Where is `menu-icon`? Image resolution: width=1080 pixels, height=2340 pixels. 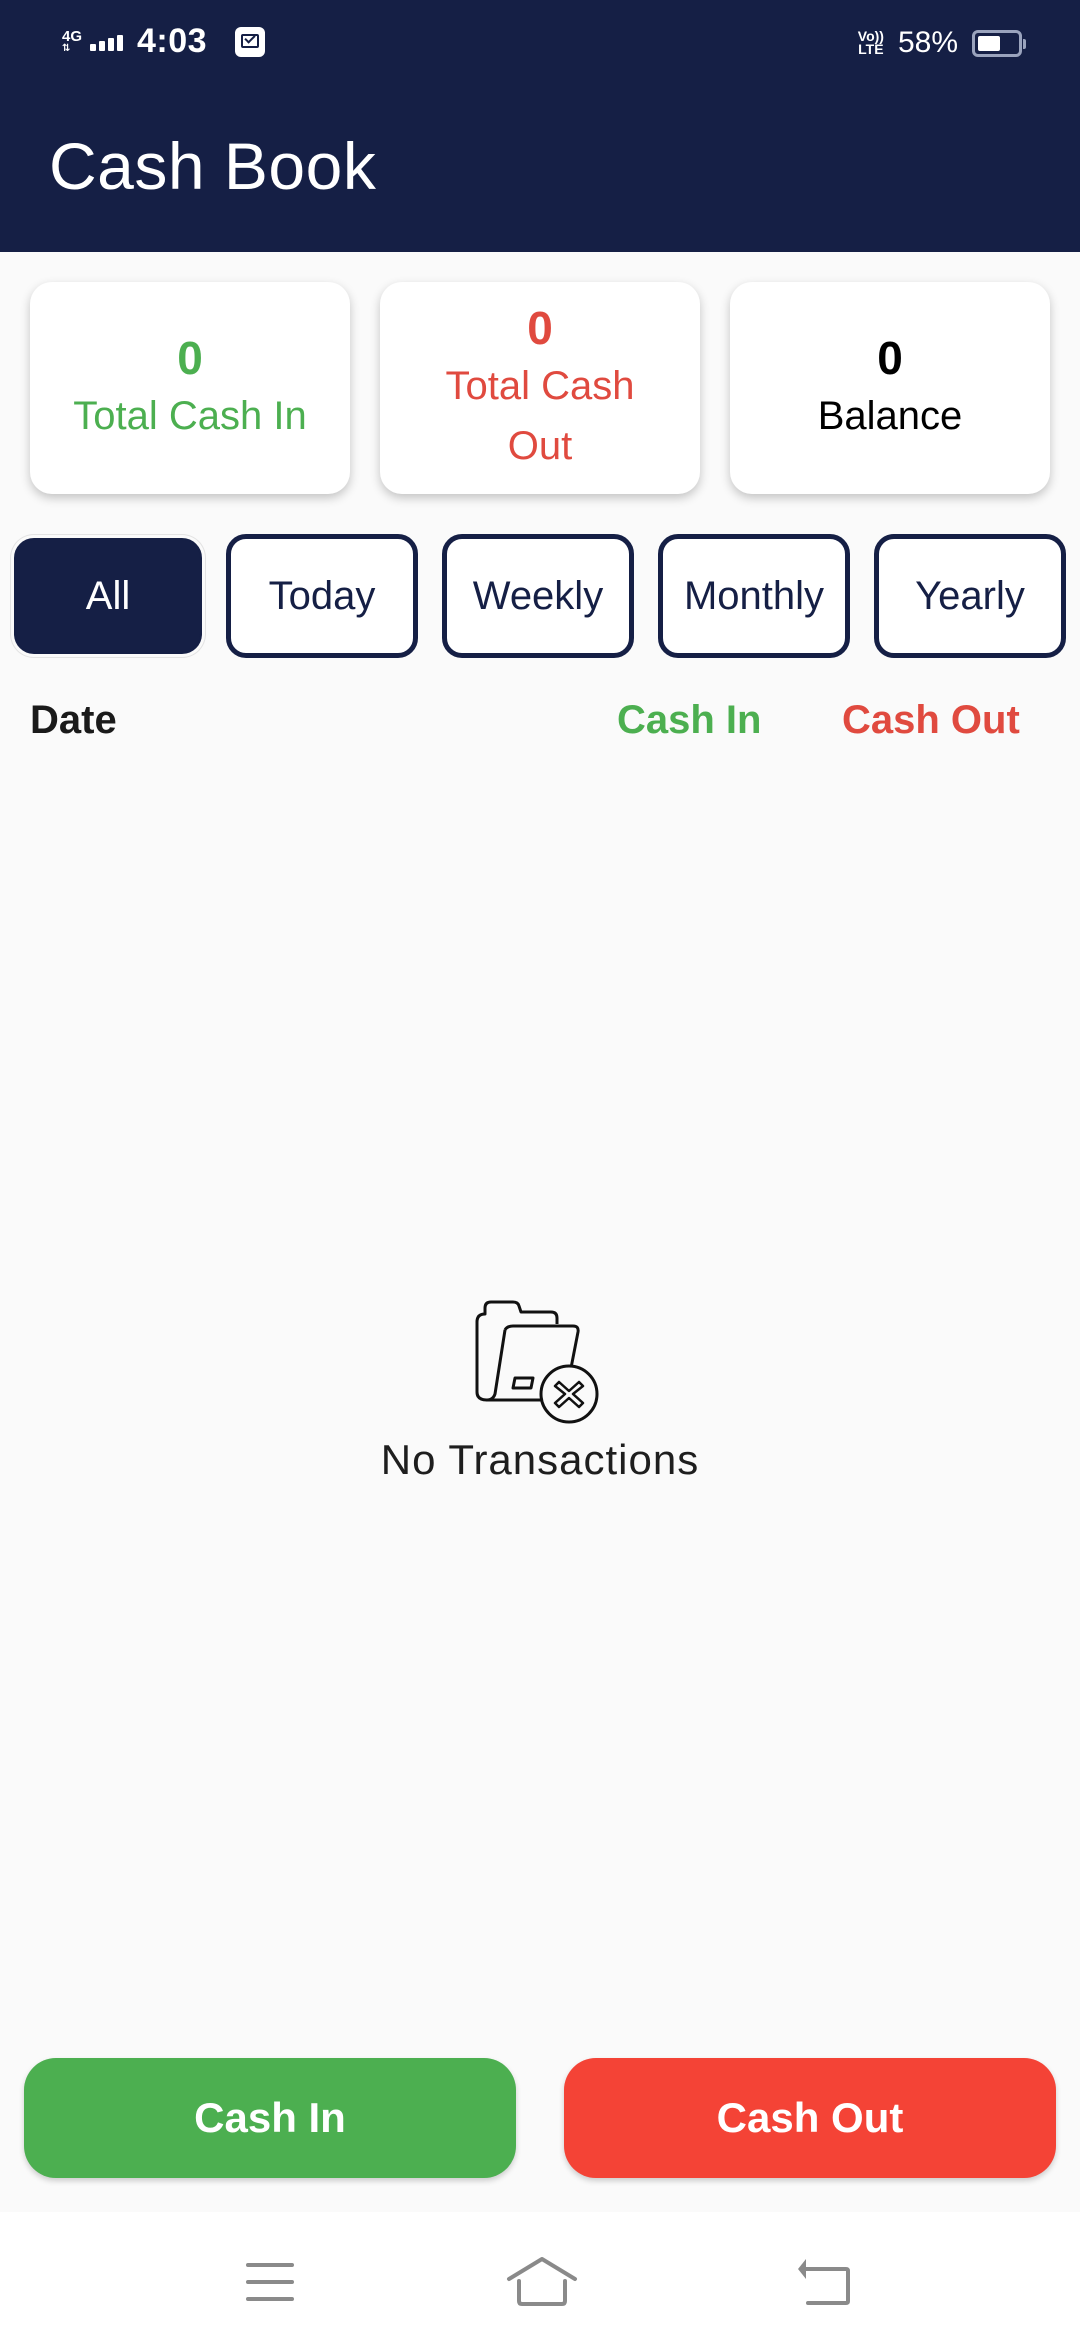
menu-icon is located at coordinates (270, 2282).